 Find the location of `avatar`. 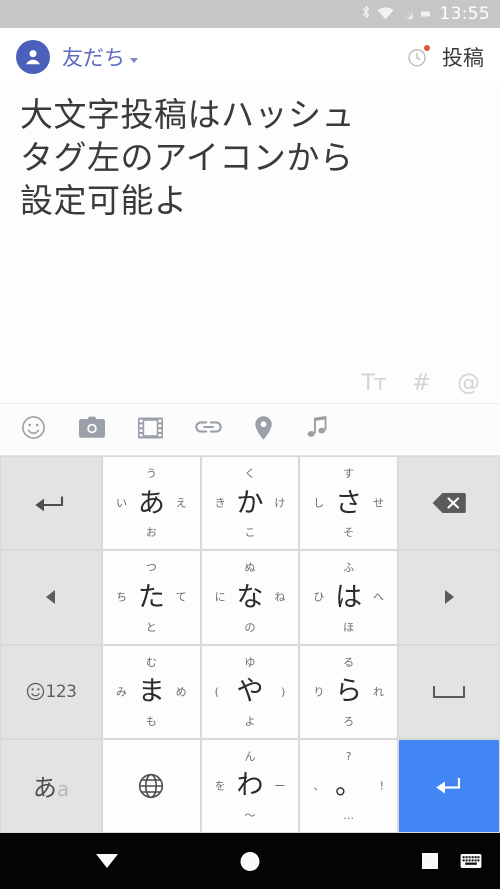

avatar is located at coordinates (33, 57).